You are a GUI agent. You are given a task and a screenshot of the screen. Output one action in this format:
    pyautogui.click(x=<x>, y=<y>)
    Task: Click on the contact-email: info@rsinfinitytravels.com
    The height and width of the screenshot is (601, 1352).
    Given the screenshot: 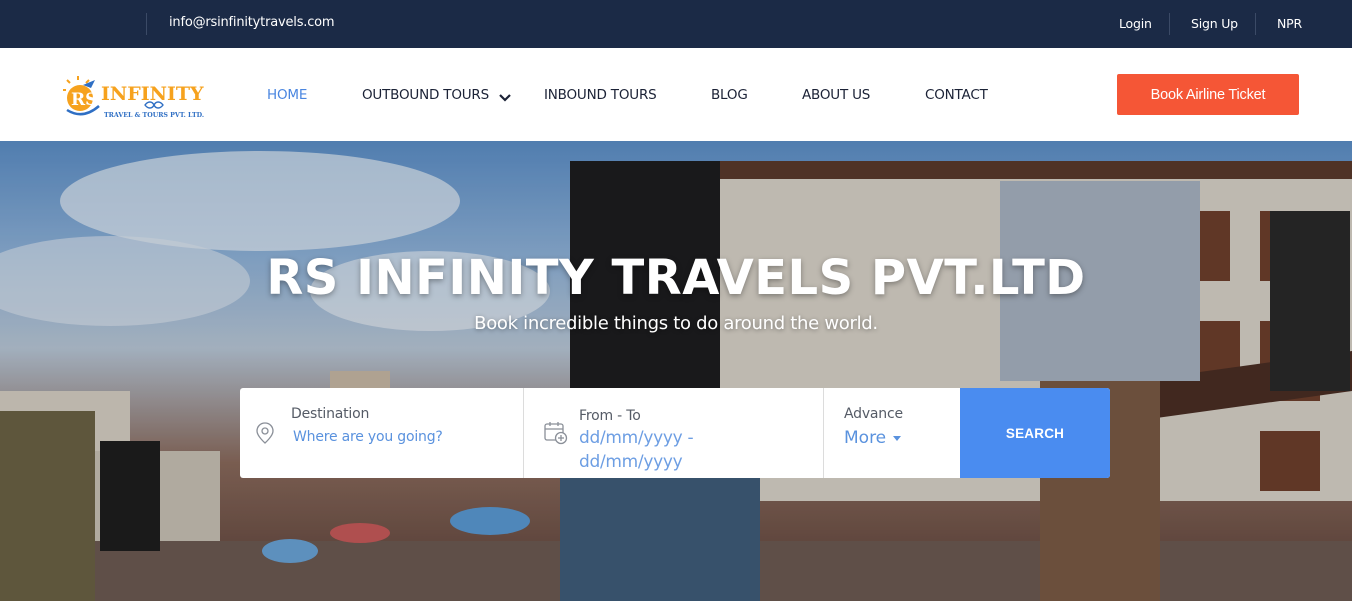 What is the action you would take?
    pyautogui.click(x=252, y=22)
    